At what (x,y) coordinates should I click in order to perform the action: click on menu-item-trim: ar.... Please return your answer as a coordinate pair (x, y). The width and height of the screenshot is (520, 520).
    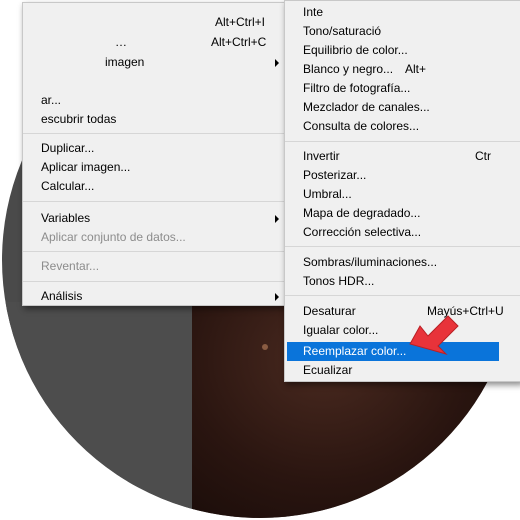
    Looking at the image, I should click on (51, 100).